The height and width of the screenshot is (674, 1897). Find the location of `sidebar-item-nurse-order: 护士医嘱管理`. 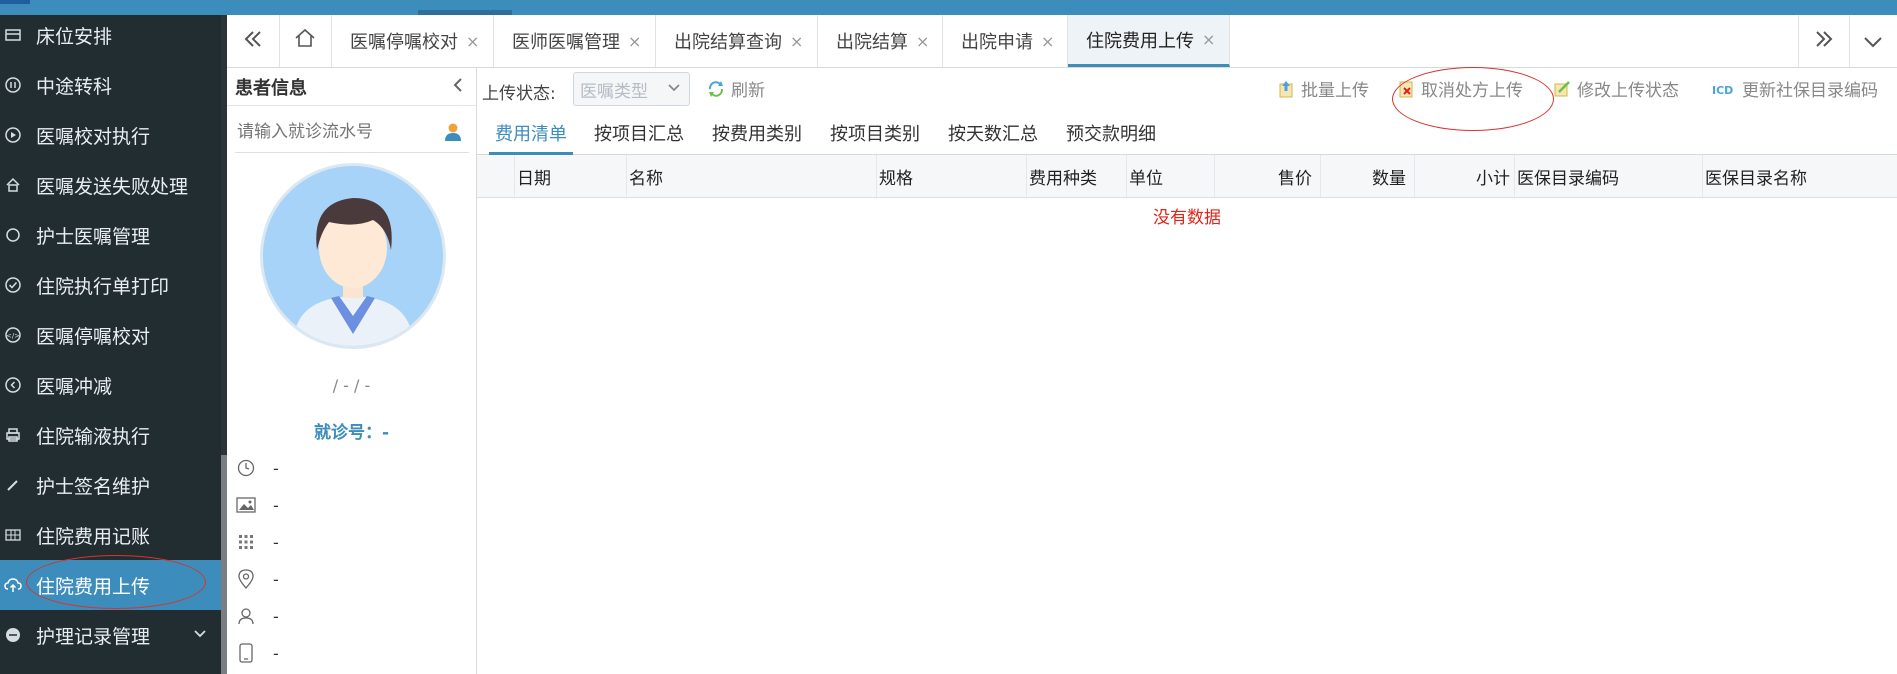

sidebar-item-nurse-order: 护士医嘱管理 is located at coordinates (110, 235).